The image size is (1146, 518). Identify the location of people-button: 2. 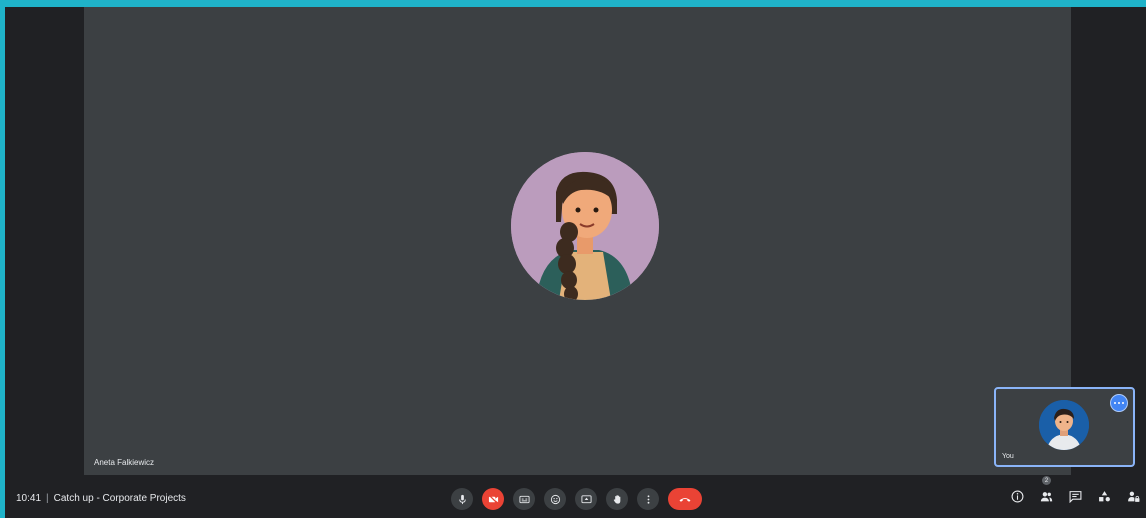
(1046, 490).